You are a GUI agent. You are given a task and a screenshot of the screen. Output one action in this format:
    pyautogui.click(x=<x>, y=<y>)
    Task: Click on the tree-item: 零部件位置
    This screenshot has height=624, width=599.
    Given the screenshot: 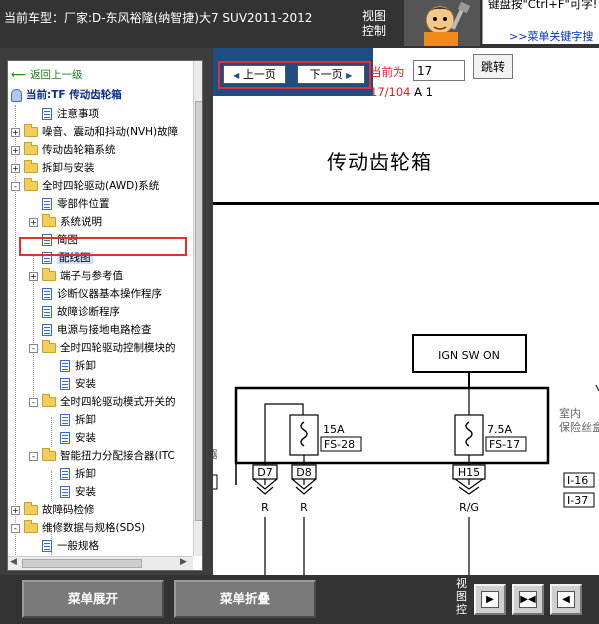 What is the action you would take?
    pyautogui.click(x=69, y=204)
    